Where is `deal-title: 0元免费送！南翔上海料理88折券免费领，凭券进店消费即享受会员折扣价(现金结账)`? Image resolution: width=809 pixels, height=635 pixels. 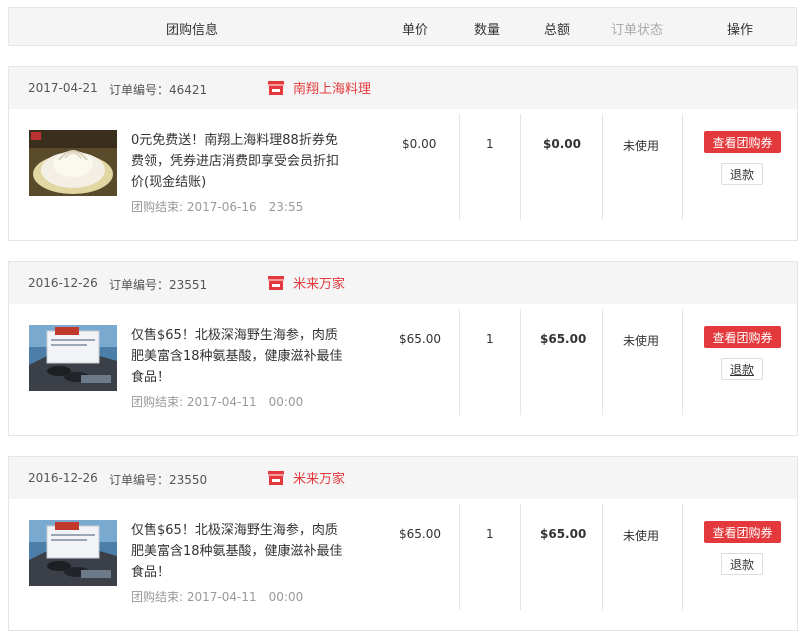 deal-title: 0元免费送！南翔上海料理88折券免费领，凭券进店消费即享受会员折扣价(现金结账) is located at coordinates (237, 161).